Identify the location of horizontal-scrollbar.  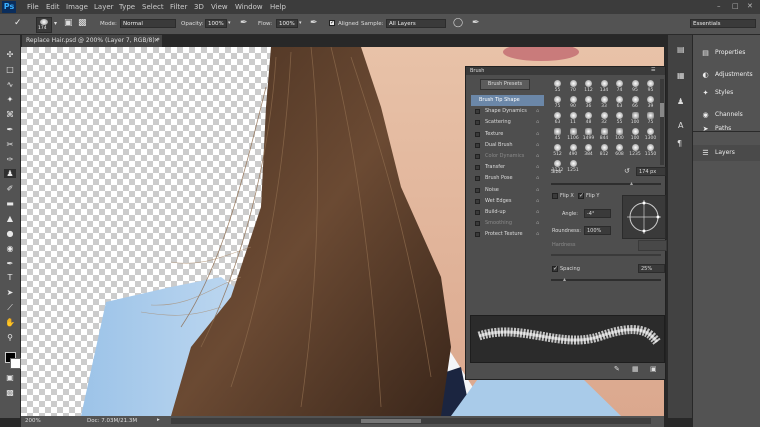
(411, 421).